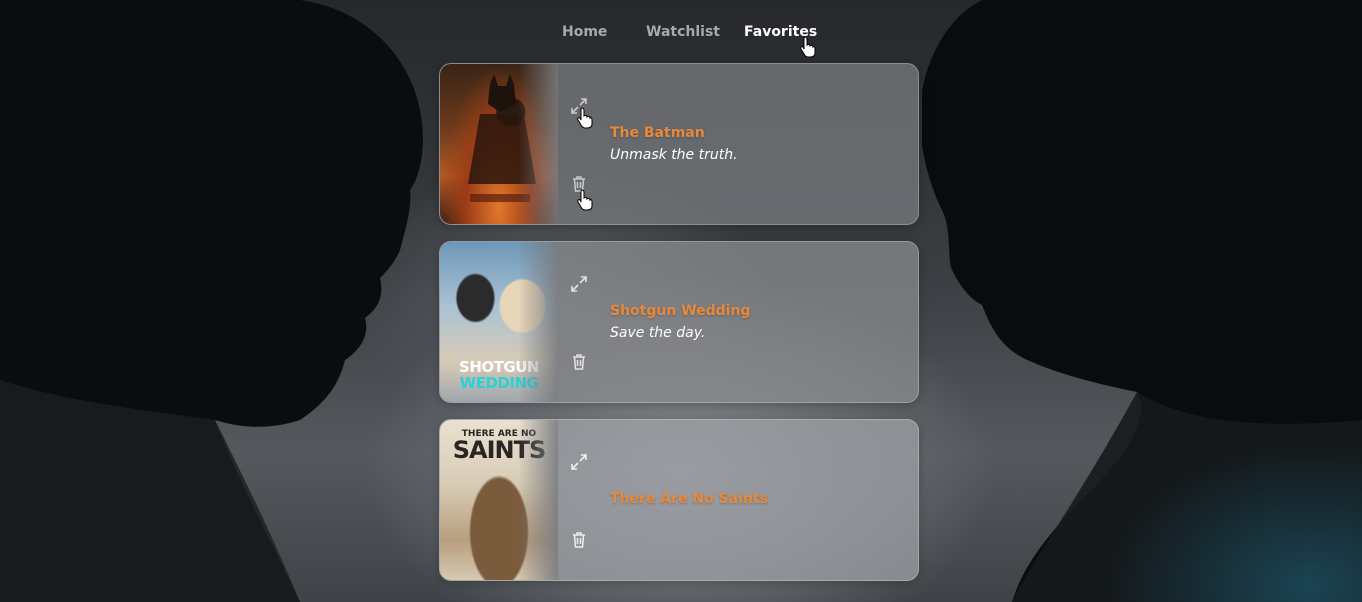 The height and width of the screenshot is (602, 1362). I want to click on shotgun-wedding-poster: SHOTGUN WEDDING, so click(499, 322).